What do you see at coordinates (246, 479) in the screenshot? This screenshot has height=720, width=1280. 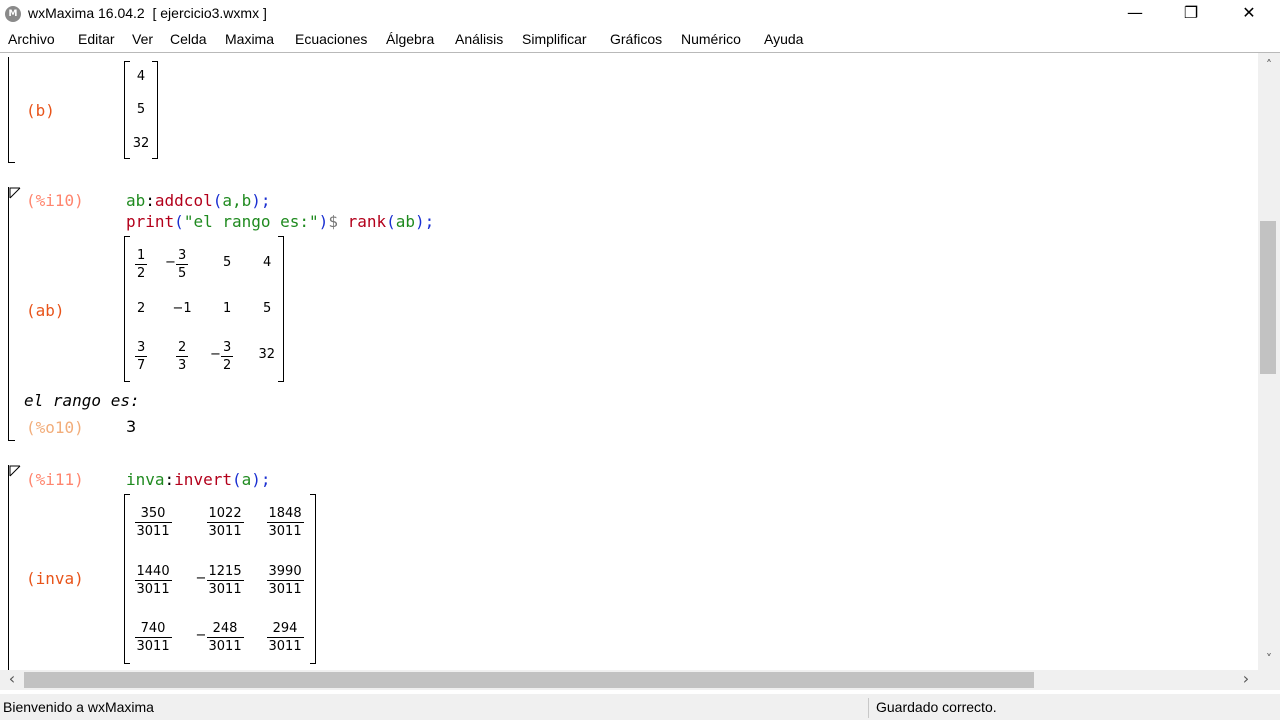 I see `code-args: a` at bounding box center [246, 479].